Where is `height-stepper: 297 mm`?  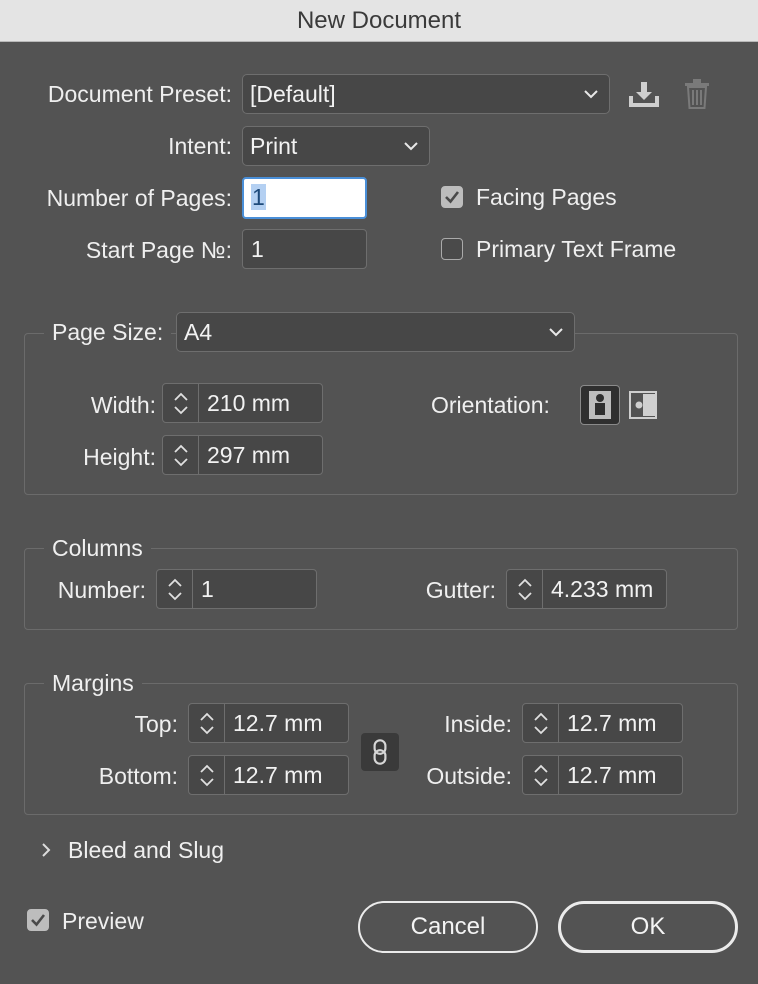 height-stepper: 297 mm is located at coordinates (242, 455).